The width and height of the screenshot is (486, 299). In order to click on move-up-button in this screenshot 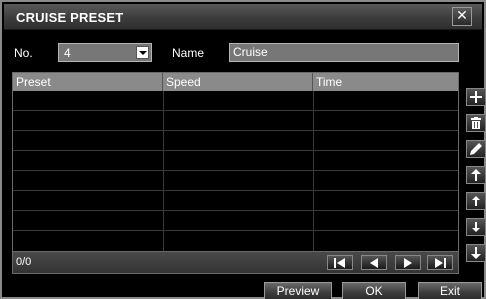, I will do `click(476, 201)`.